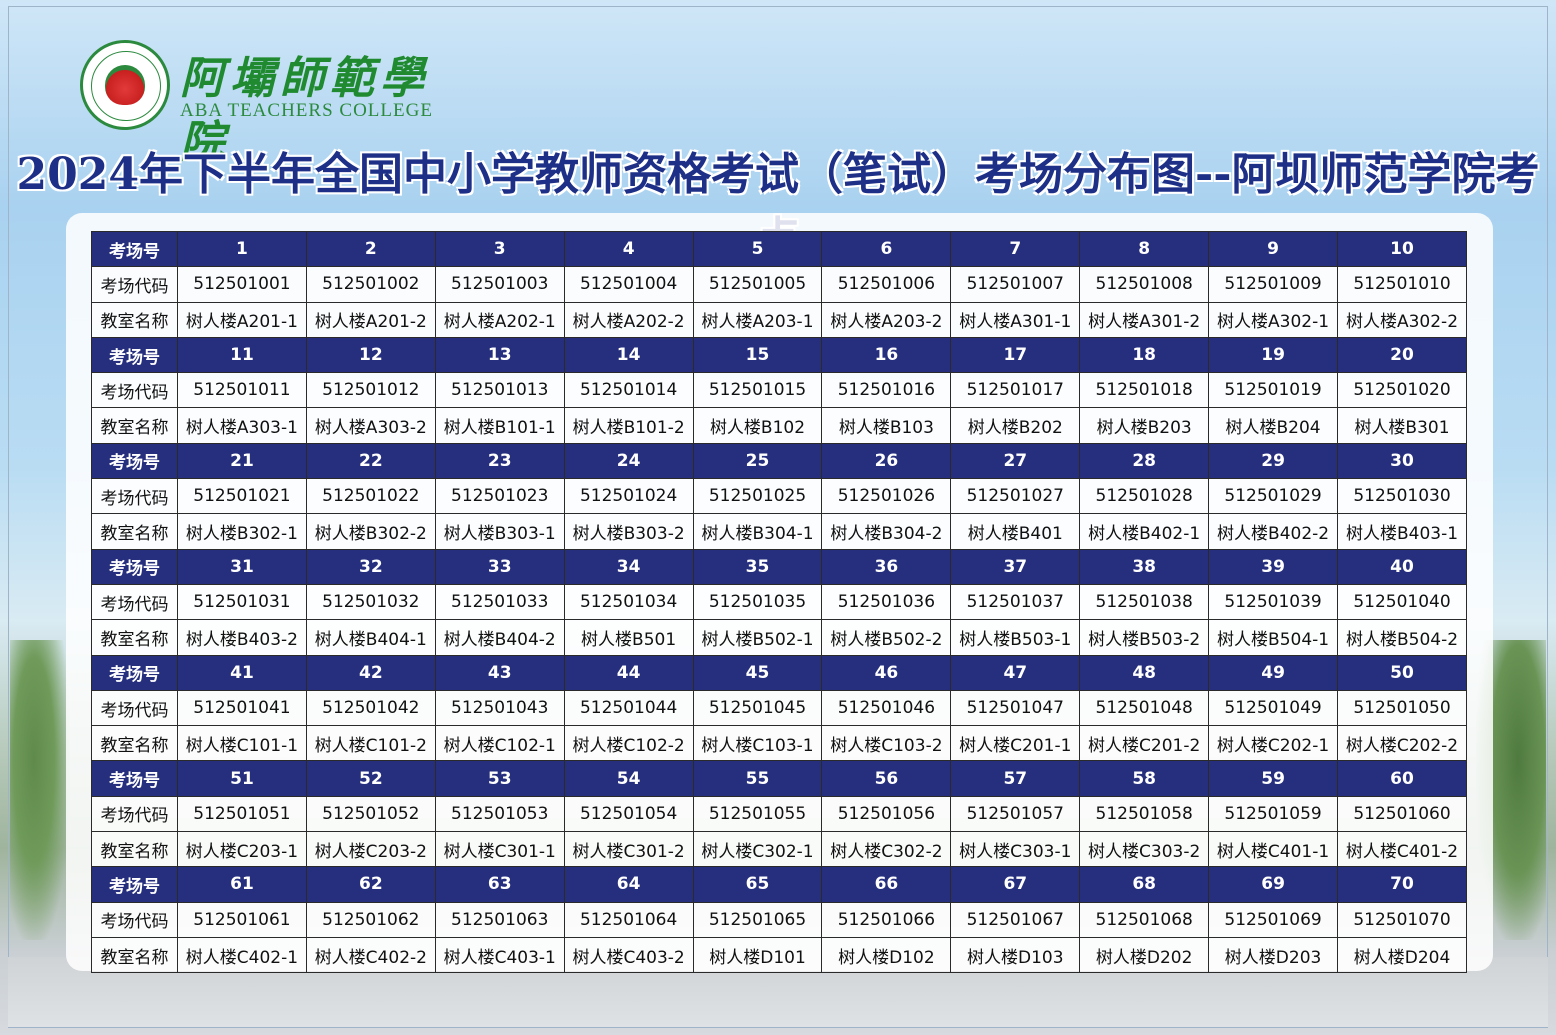  What do you see at coordinates (134, 919) in the screenshot?
I see `room-code-label: 考场代码` at bounding box center [134, 919].